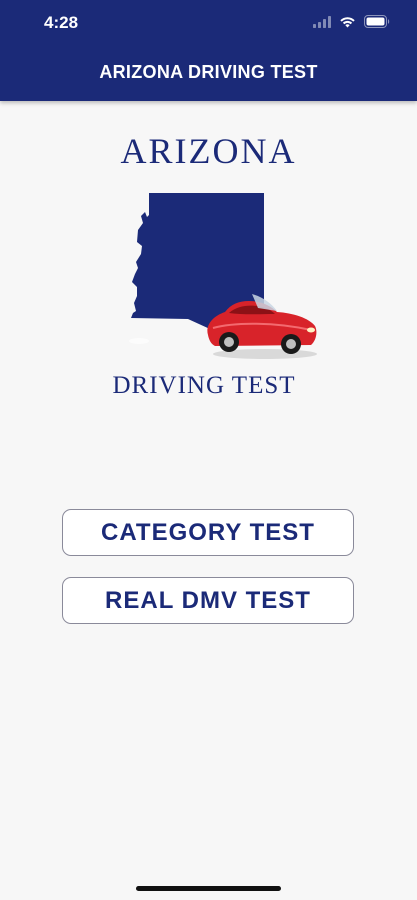 This screenshot has height=900, width=417. I want to click on arizona-map-car-logo, so click(223, 276).